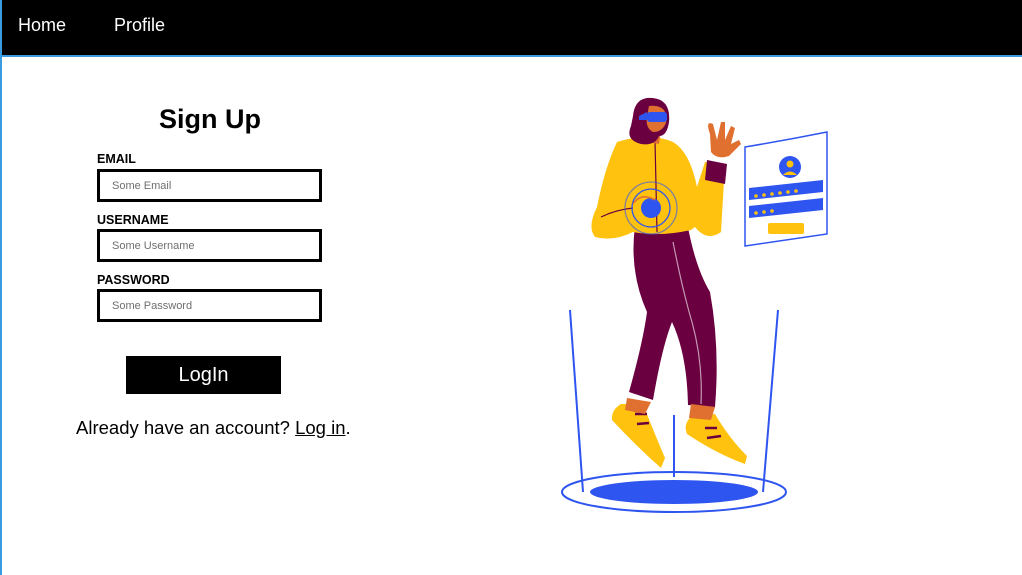 The height and width of the screenshot is (575, 1022). I want to click on already-have-account-text: Already have an account? Log in., so click(213, 428).